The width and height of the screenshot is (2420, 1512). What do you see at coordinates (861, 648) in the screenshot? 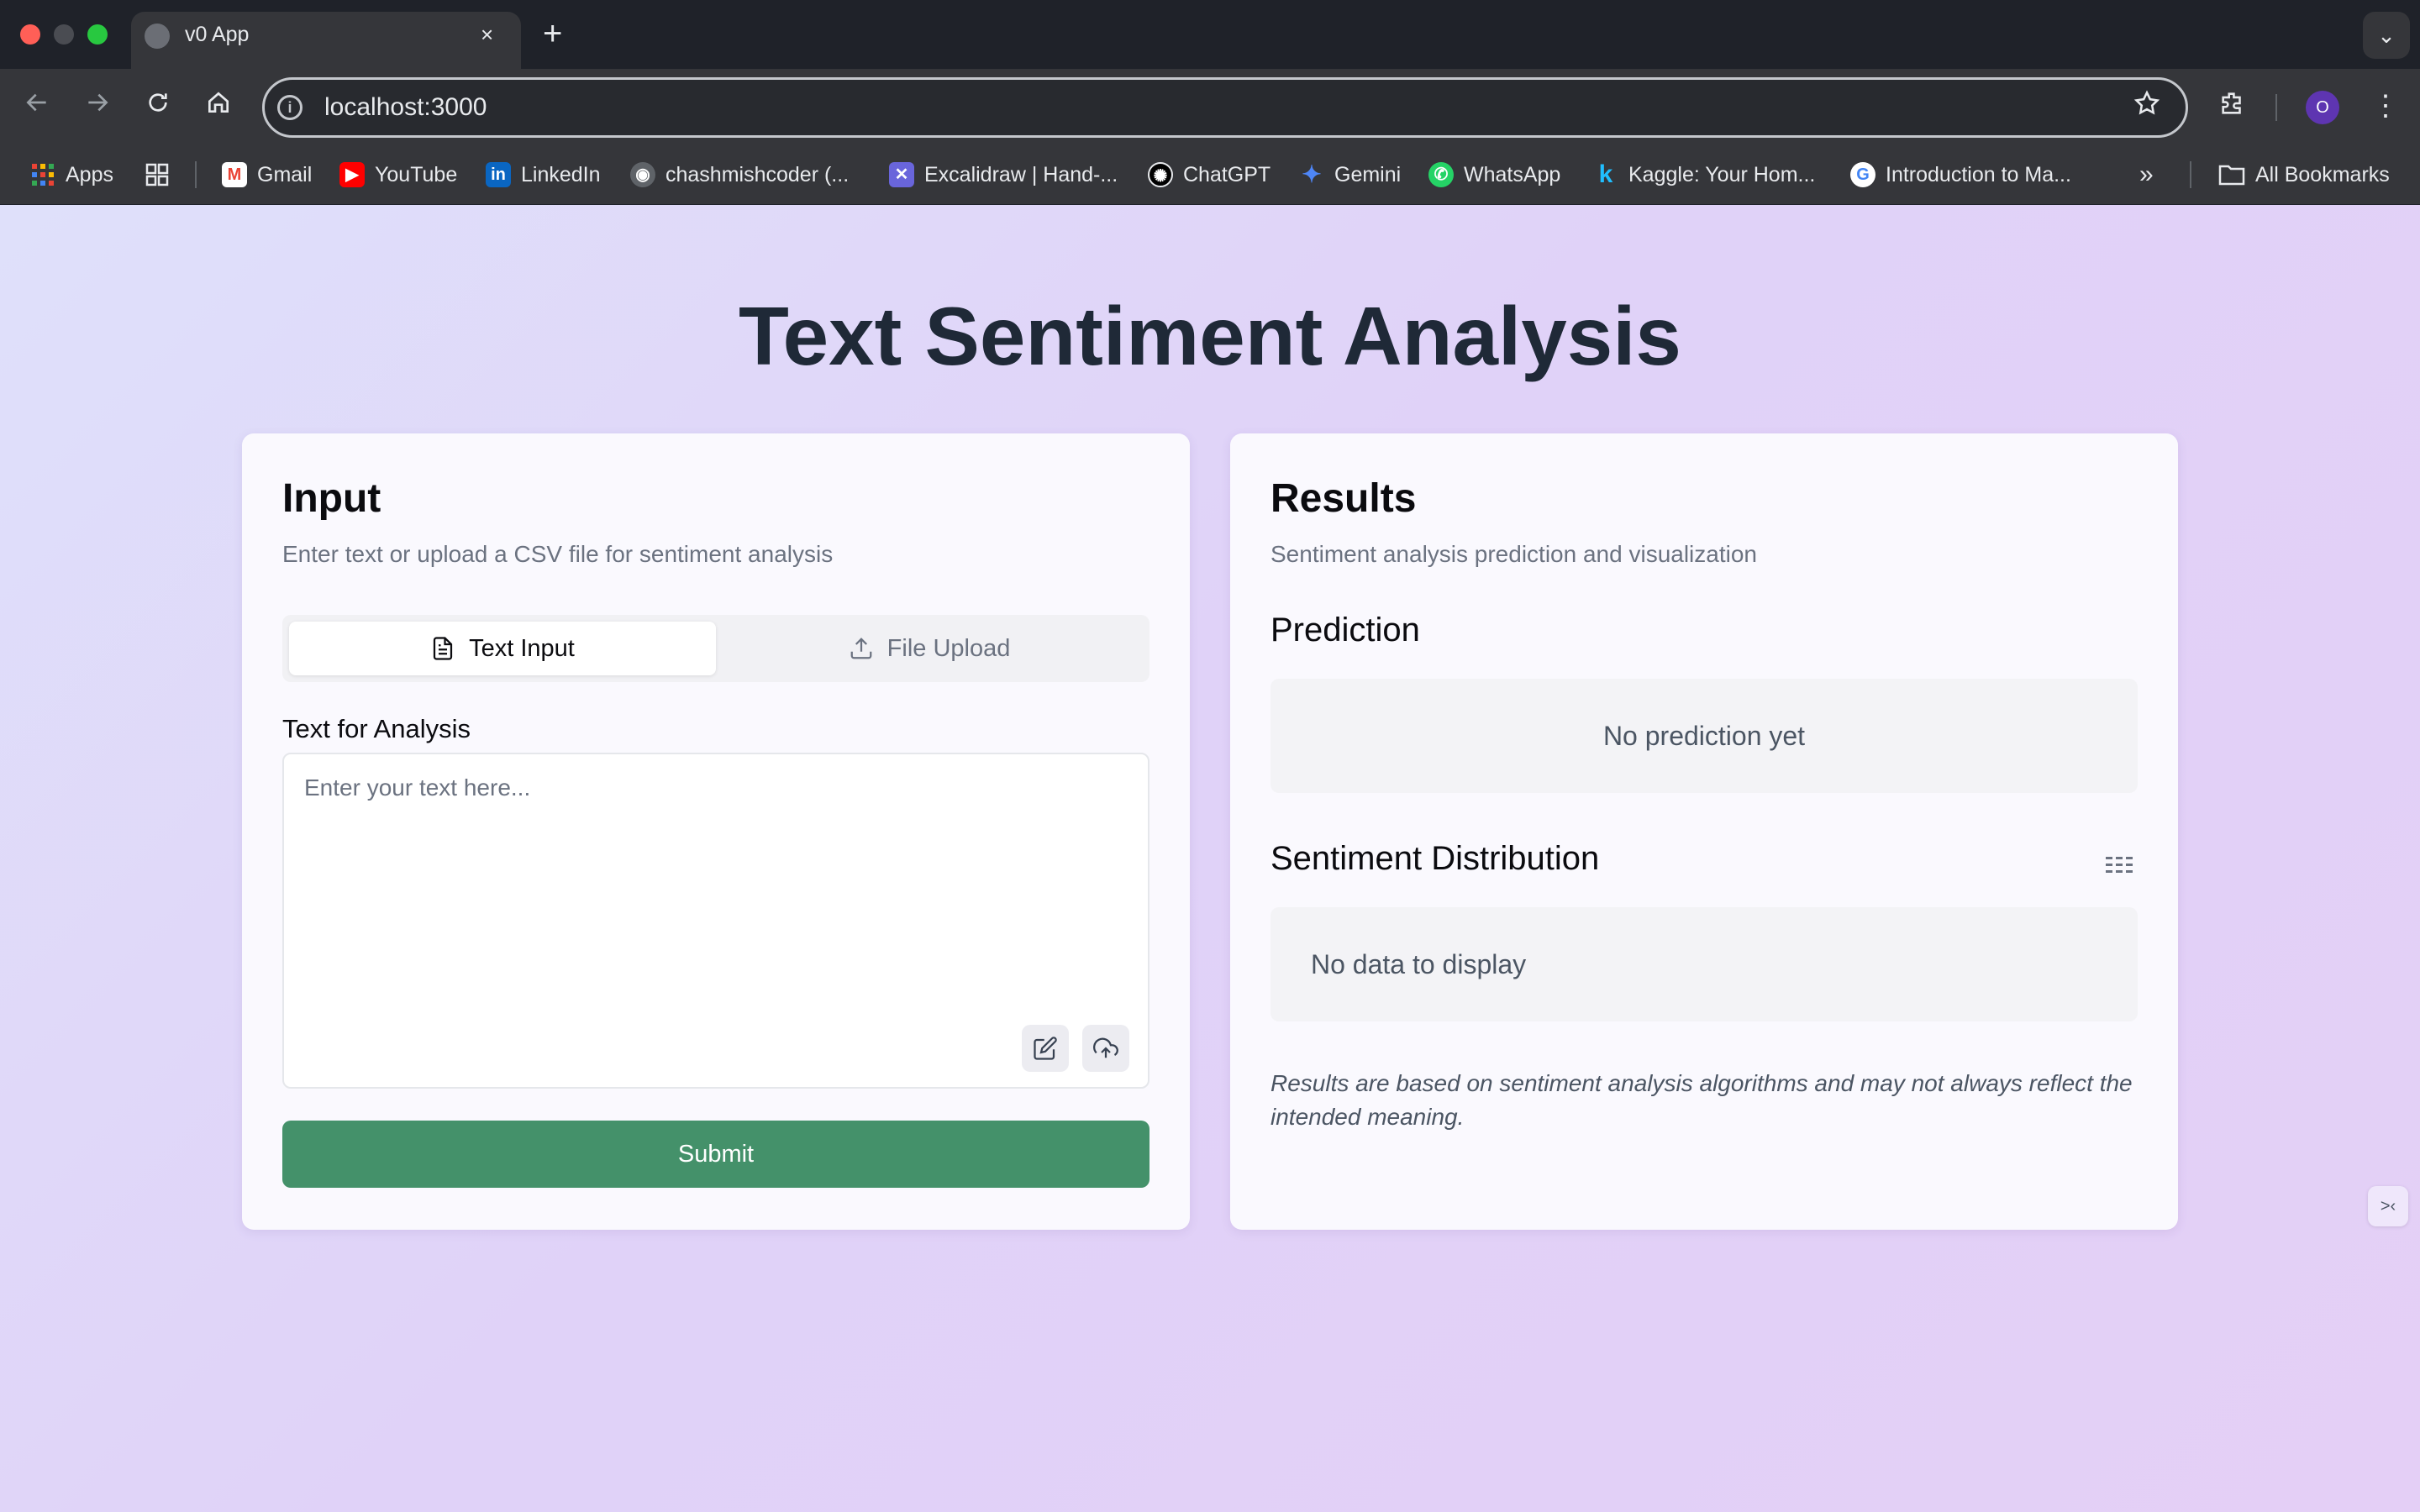
I see `upload-icon` at bounding box center [861, 648].